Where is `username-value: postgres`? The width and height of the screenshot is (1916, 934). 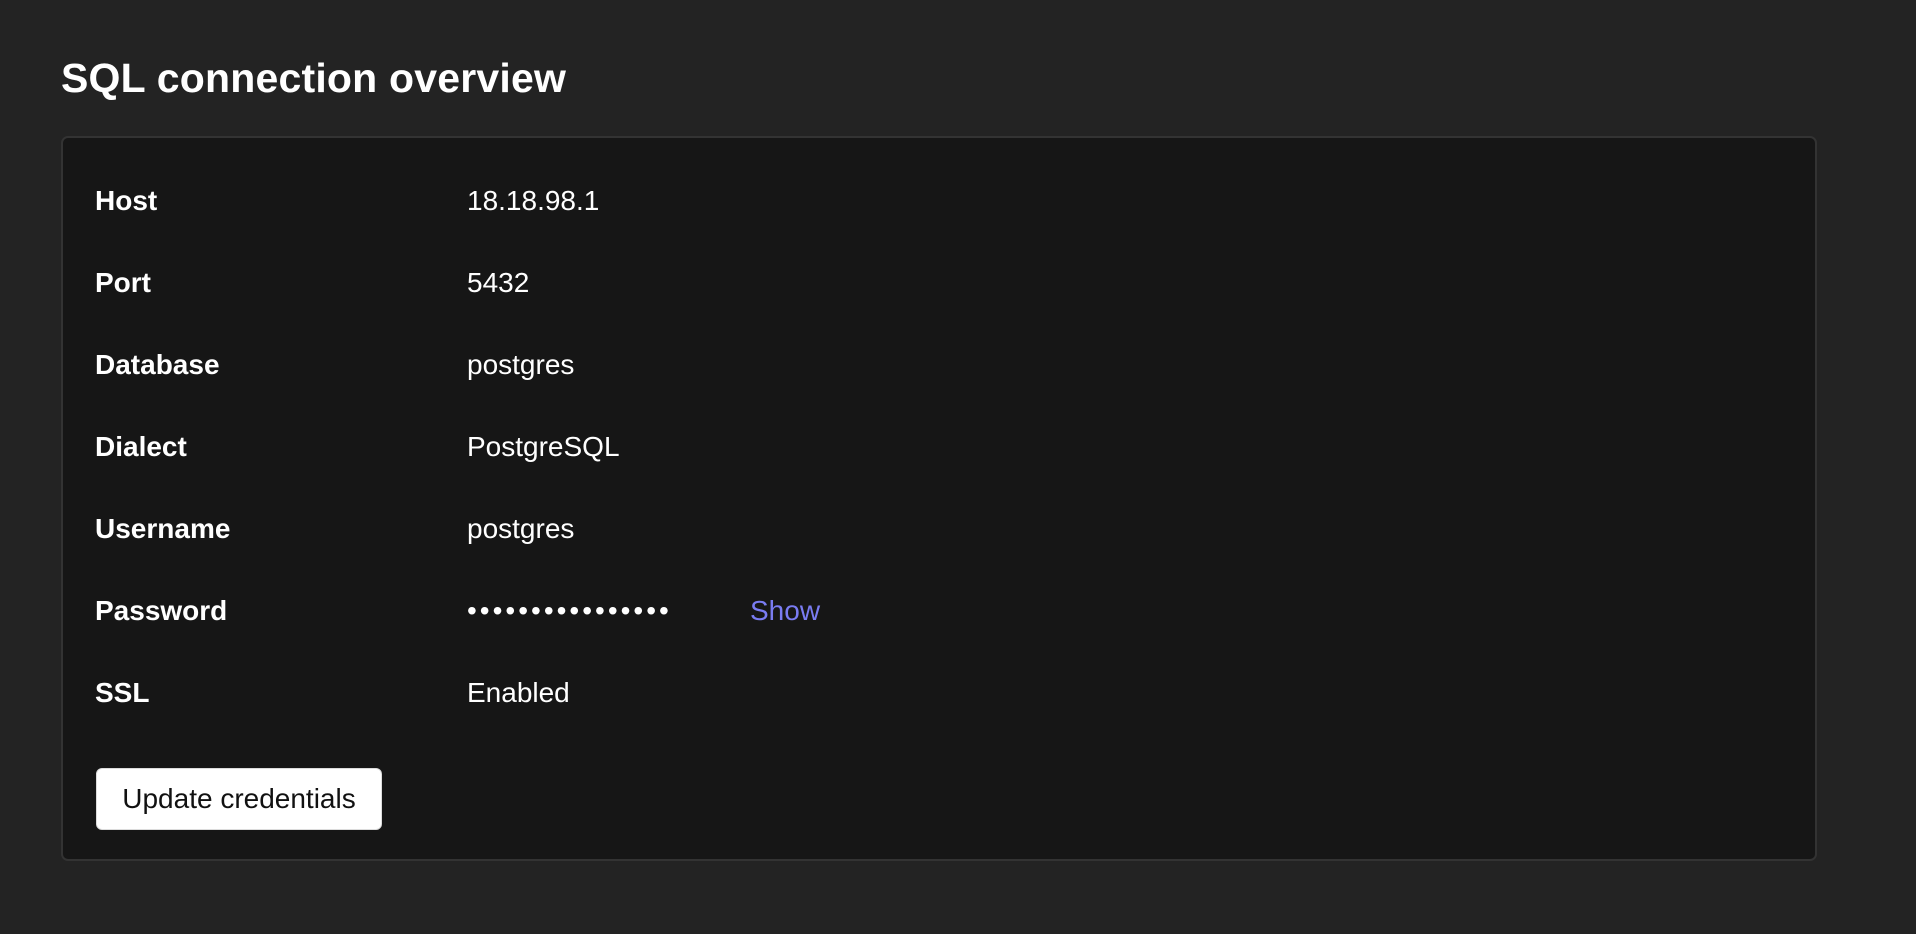 username-value: postgres is located at coordinates (521, 528).